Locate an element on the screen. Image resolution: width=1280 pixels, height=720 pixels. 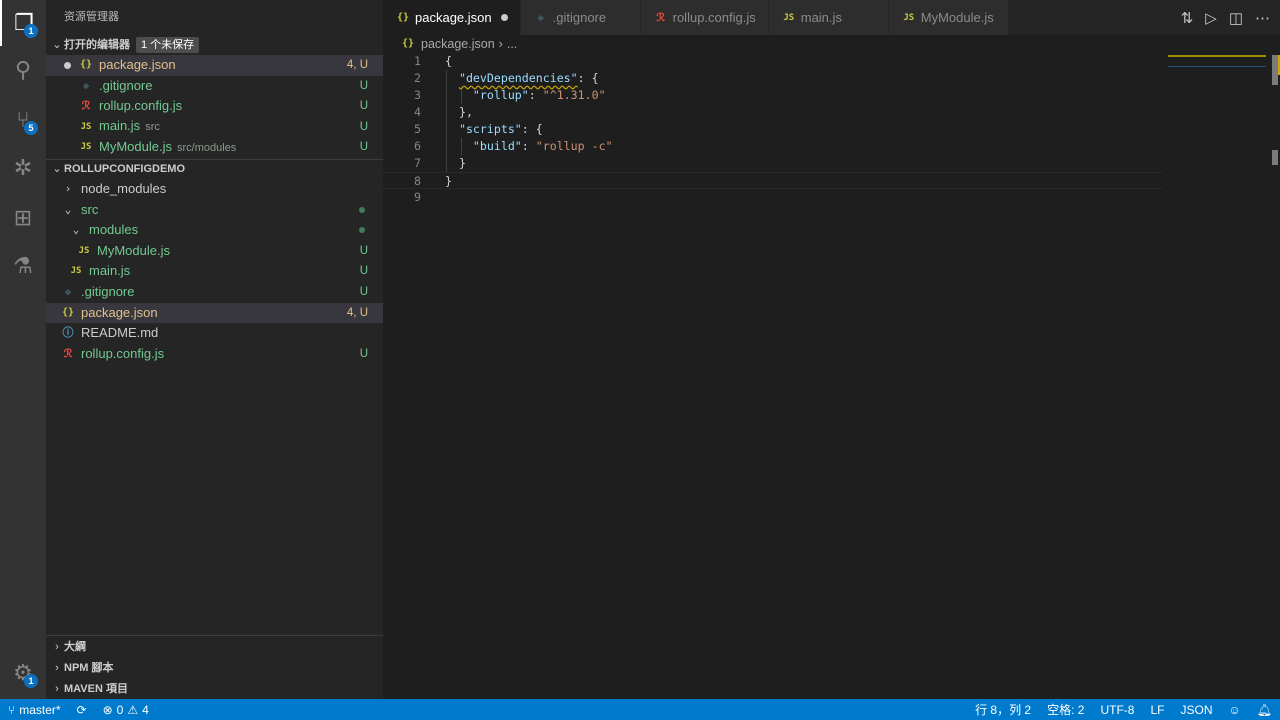
notifications-bell-icon: 🔔︎ is located at coordinates (1264, 709).